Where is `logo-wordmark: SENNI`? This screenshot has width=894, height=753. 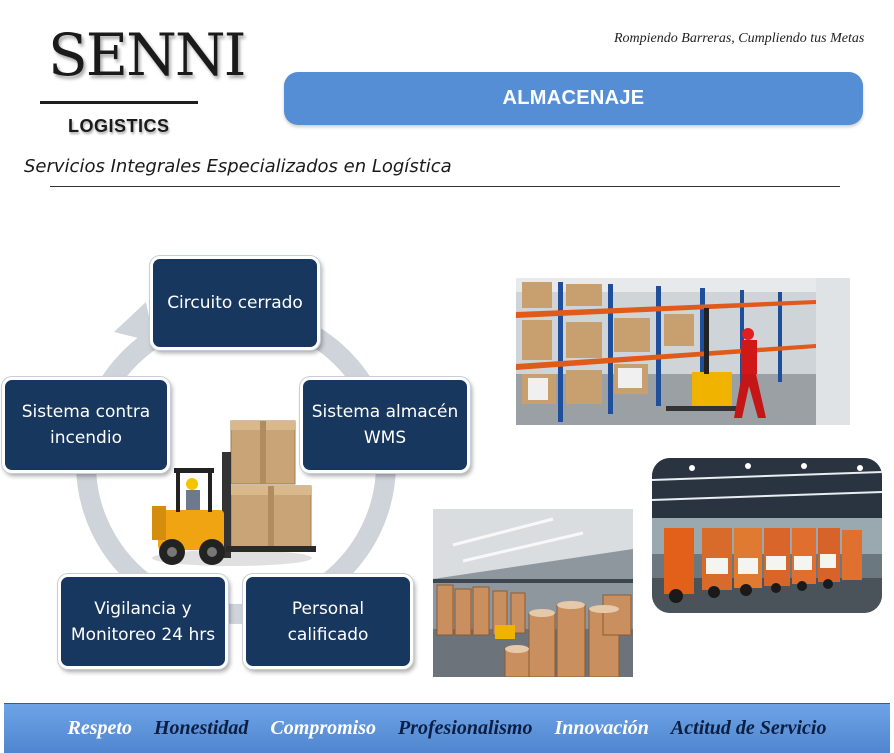 logo-wordmark: SENNI is located at coordinates (147, 55).